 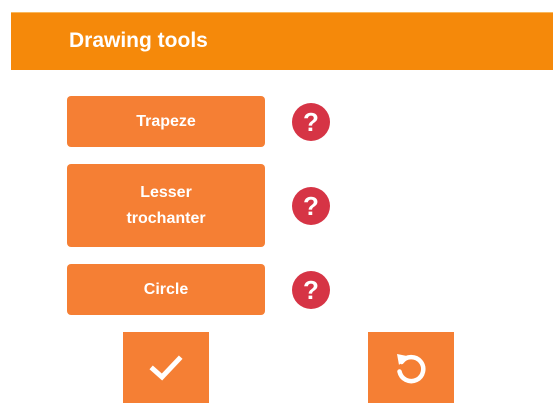 I want to click on checkmark-icon, so click(x=166, y=367).